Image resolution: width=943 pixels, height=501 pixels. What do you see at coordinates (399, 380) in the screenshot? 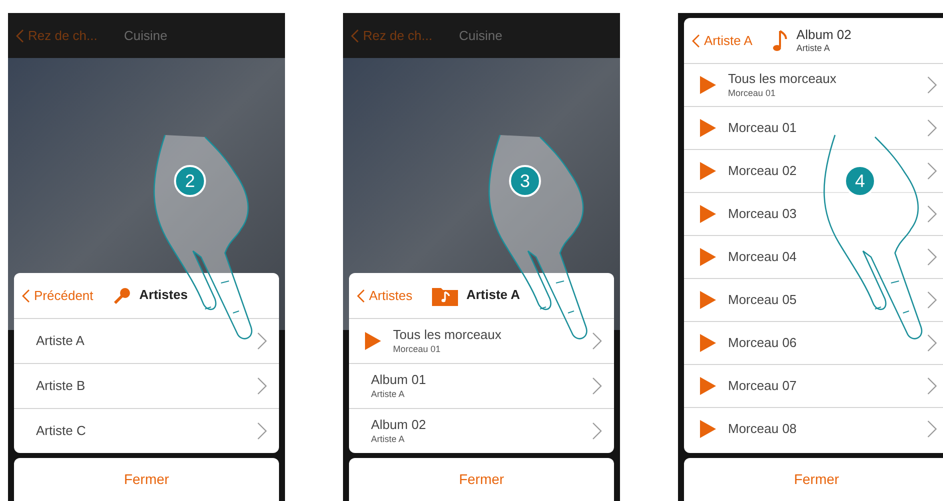
I see `item-title: Album 01` at bounding box center [399, 380].